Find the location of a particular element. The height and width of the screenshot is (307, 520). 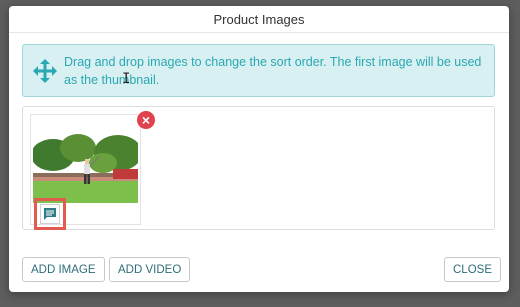

add-video-button: ADD VIDEO is located at coordinates (150, 269).